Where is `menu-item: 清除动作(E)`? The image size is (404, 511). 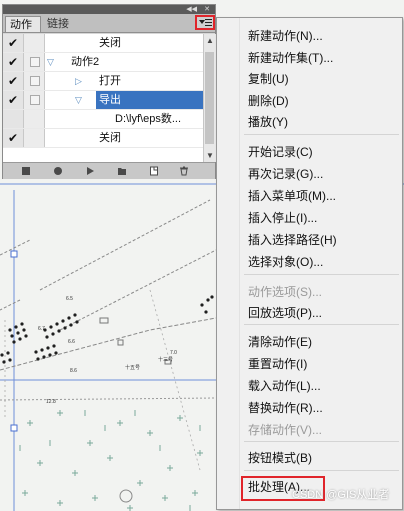
menu-item: 清除动作(E) is located at coordinates (280, 342).